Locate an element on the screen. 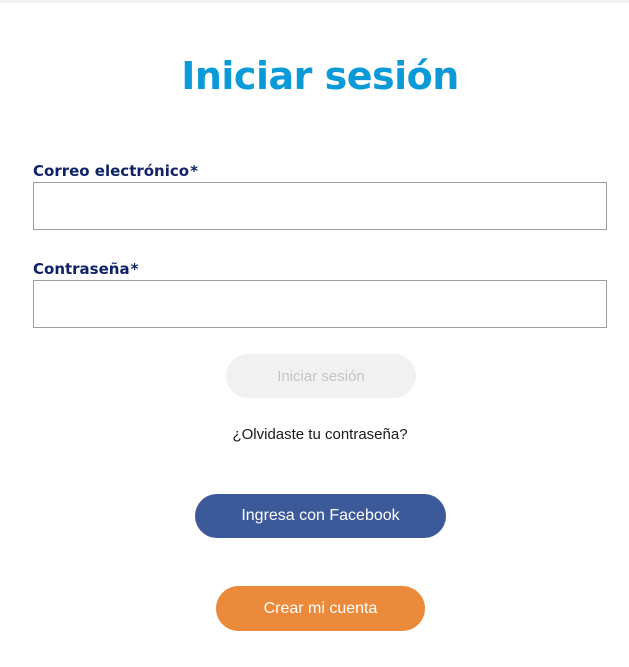 The width and height of the screenshot is (629, 667). email-required-mark: * is located at coordinates (194, 171).